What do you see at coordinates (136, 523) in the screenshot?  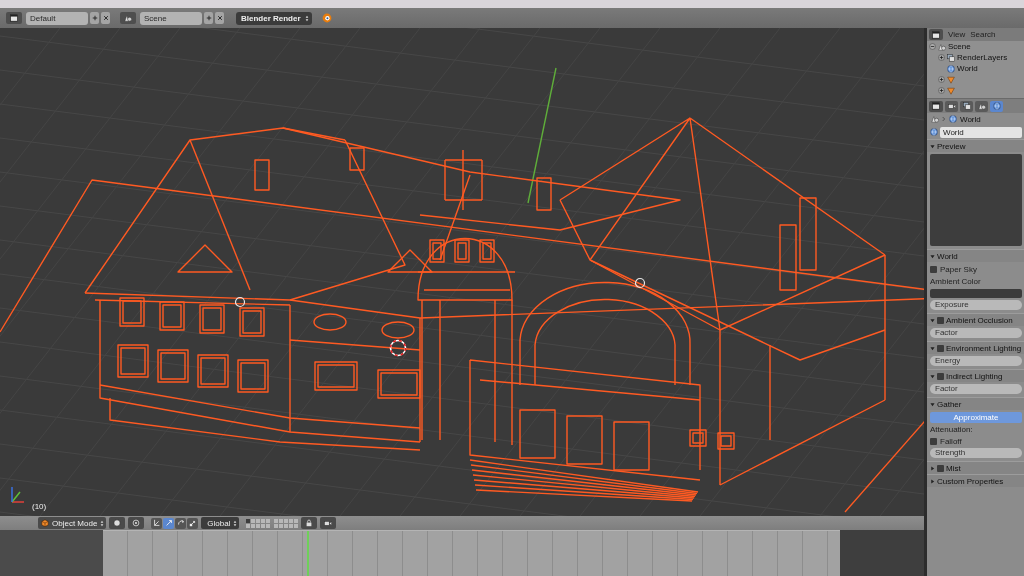 I see `pivot-dropdown` at bounding box center [136, 523].